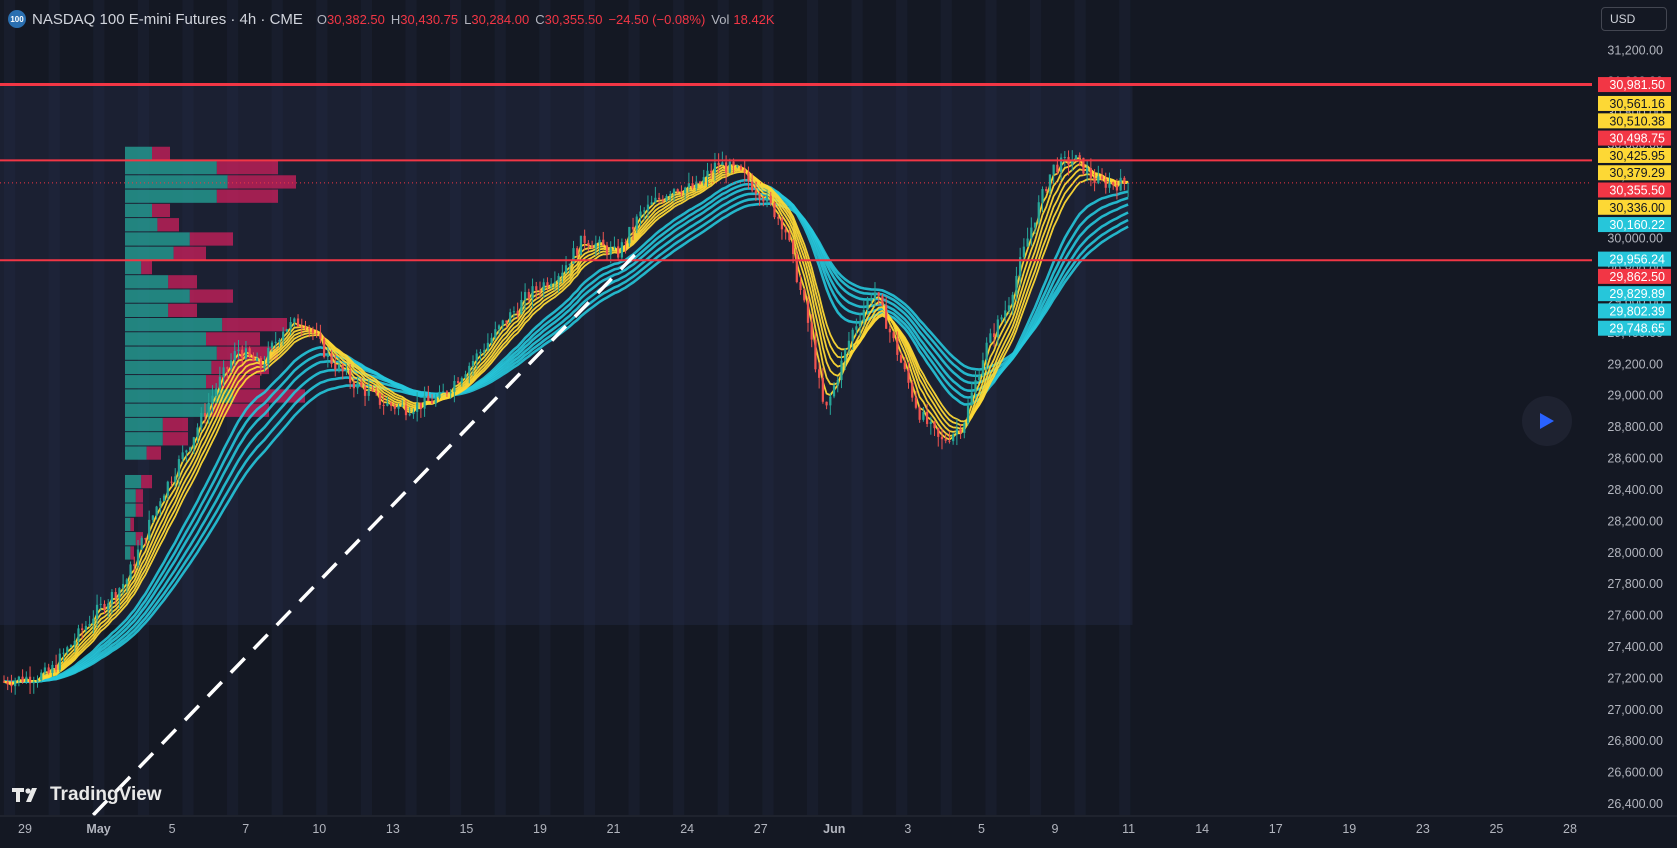 This screenshot has height=848, width=1677. I want to click on time-tick-label: 10, so click(319, 829).